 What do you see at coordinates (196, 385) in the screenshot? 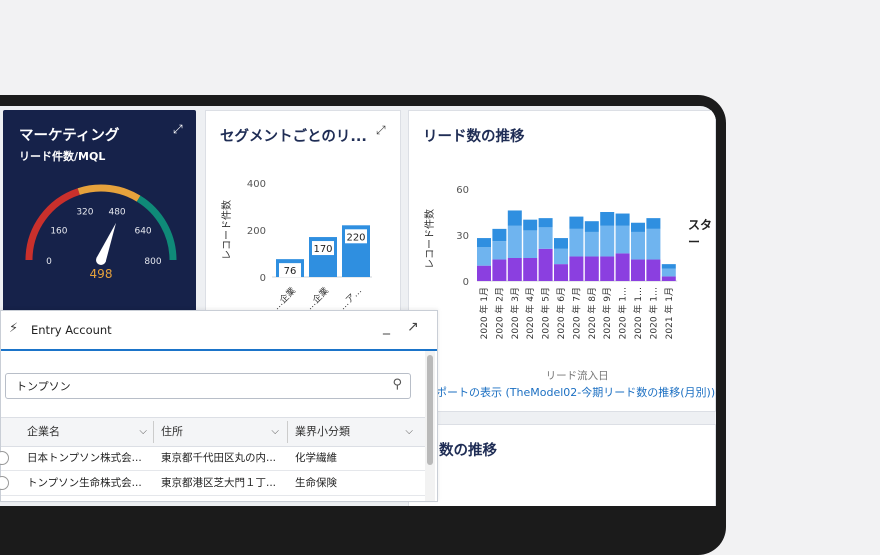
I see `search-input` at bounding box center [196, 385].